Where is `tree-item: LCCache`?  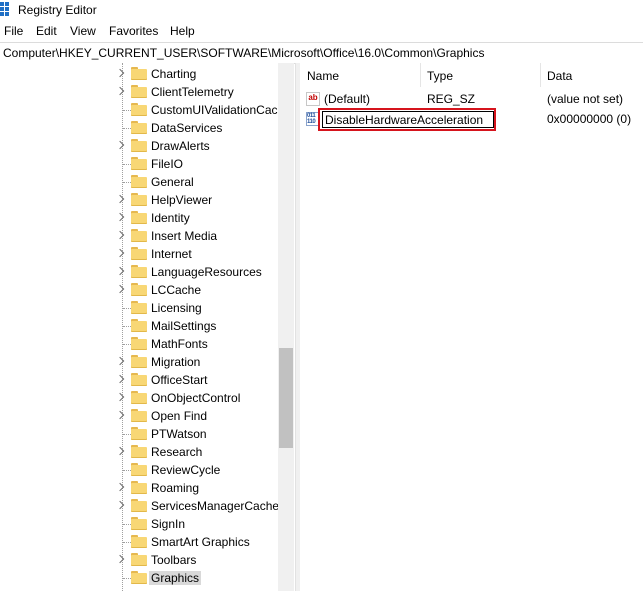 tree-item: LCCache is located at coordinates (139, 290).